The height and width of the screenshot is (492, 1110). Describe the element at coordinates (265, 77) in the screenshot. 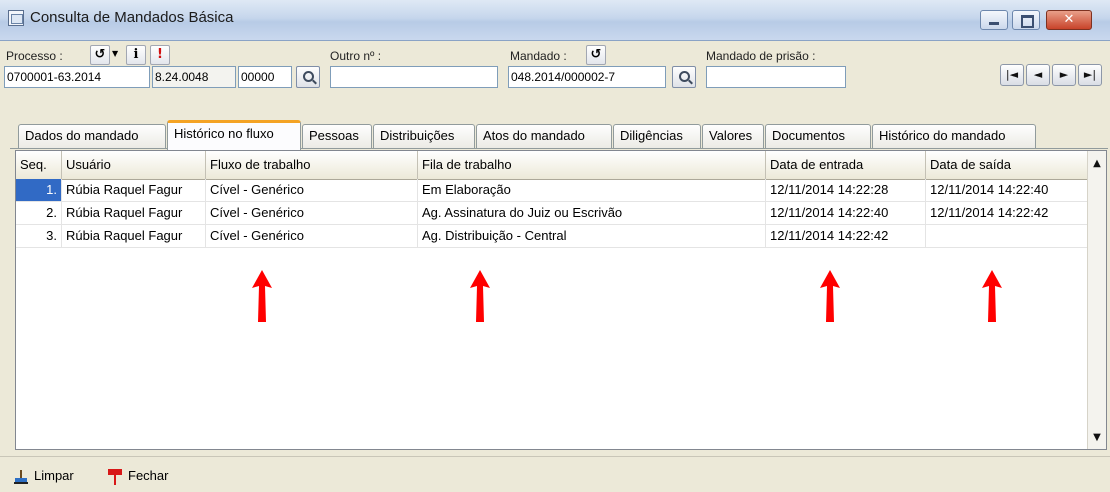

I see `processo-origin-field: 00000` at that location.